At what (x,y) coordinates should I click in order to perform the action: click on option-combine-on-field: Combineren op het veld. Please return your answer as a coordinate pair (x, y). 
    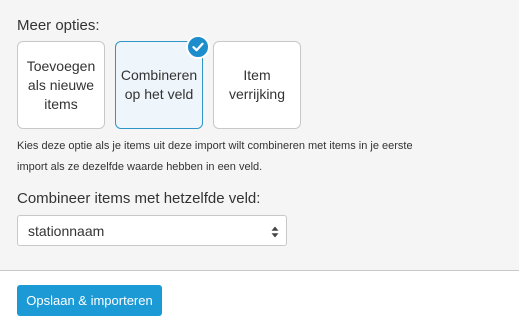
    Looking at the image, I should click on (162, 82).